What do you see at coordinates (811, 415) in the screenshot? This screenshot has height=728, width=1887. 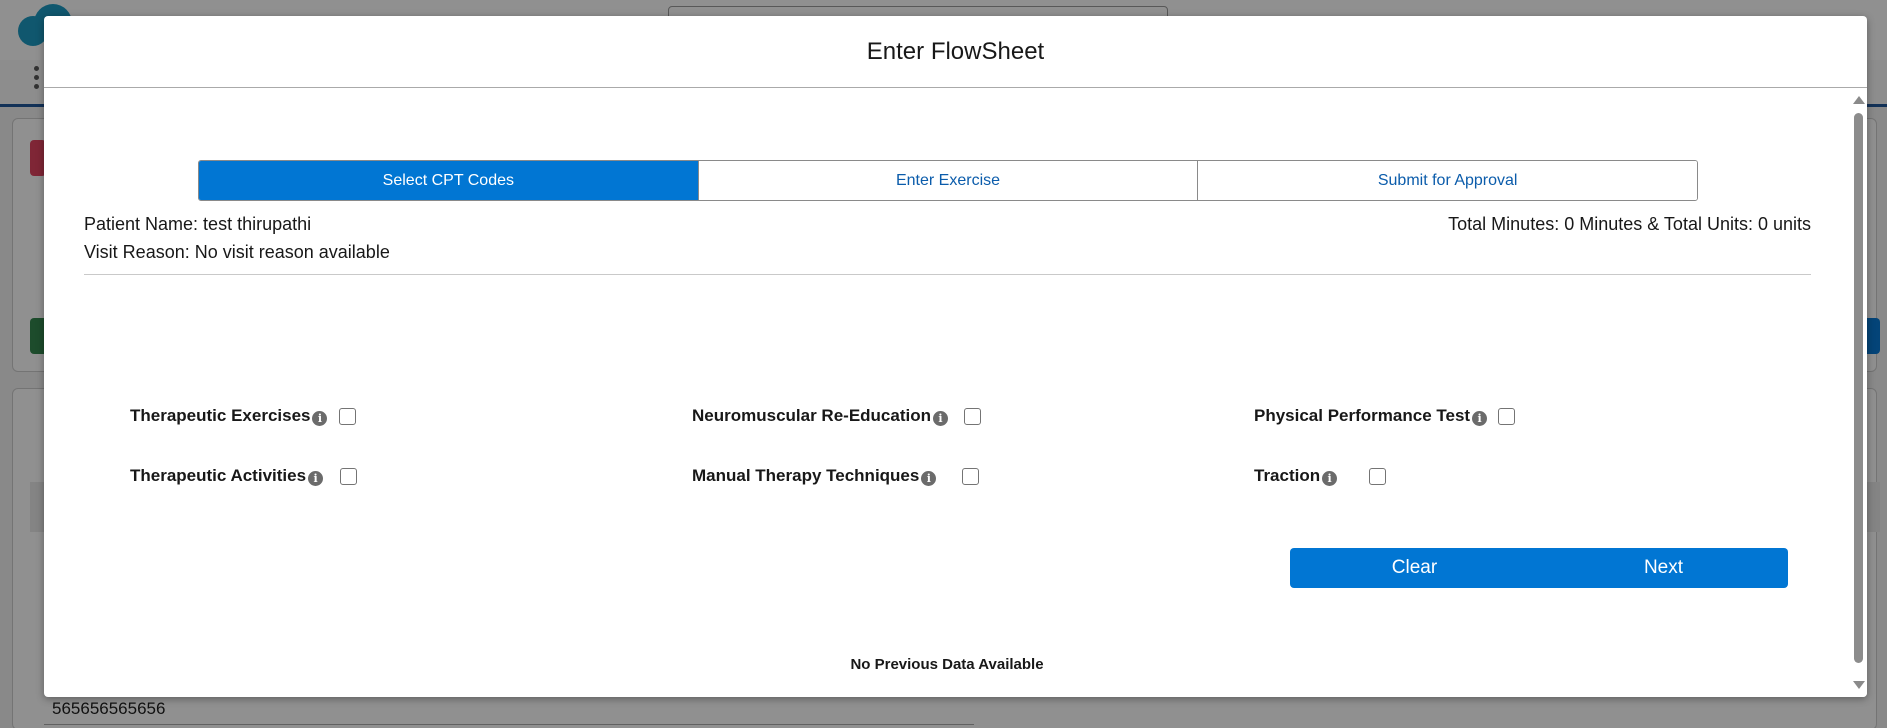 I see `cpt-label: Neuromuscular Re-Education` at bounding box center [811, 415].